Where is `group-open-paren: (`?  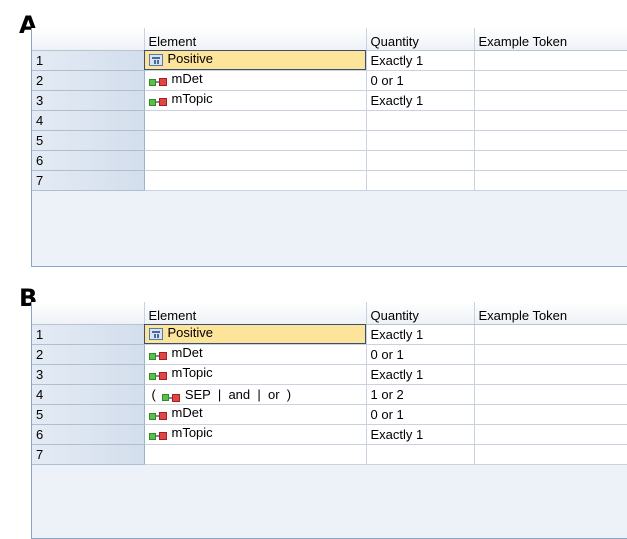 group-open-paren: ( is located at coordinates (153, 394).